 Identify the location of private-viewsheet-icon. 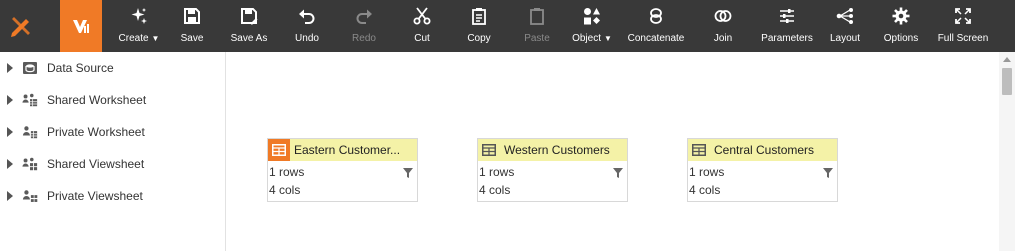
(30, 196).